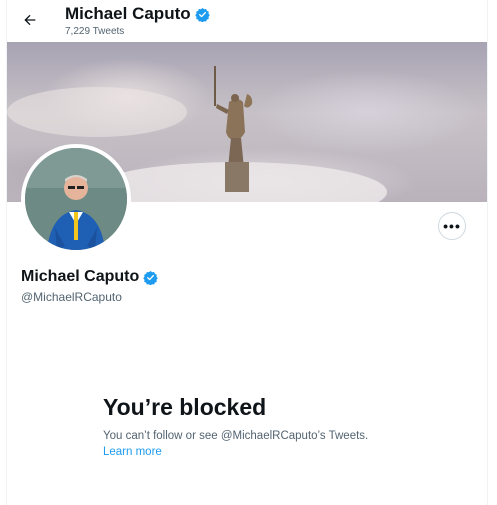 The image size is (497, 505). I want to click on more-horizontal-icon: •••, so click(452, 226).